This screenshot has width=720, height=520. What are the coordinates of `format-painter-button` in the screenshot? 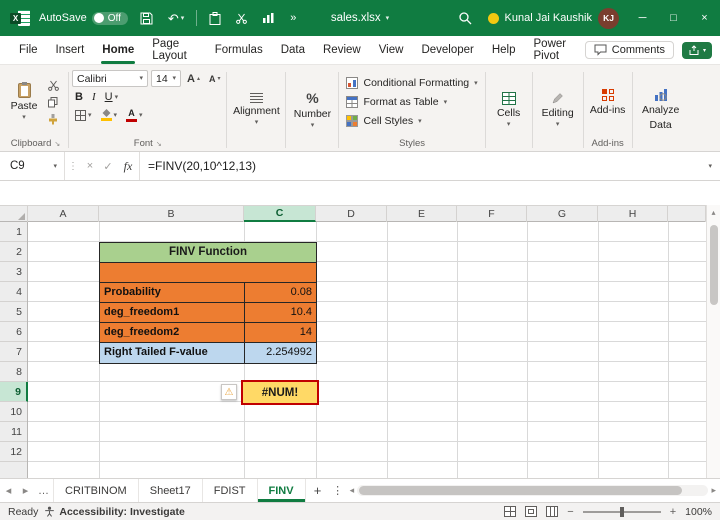 It's located at (53, 119).